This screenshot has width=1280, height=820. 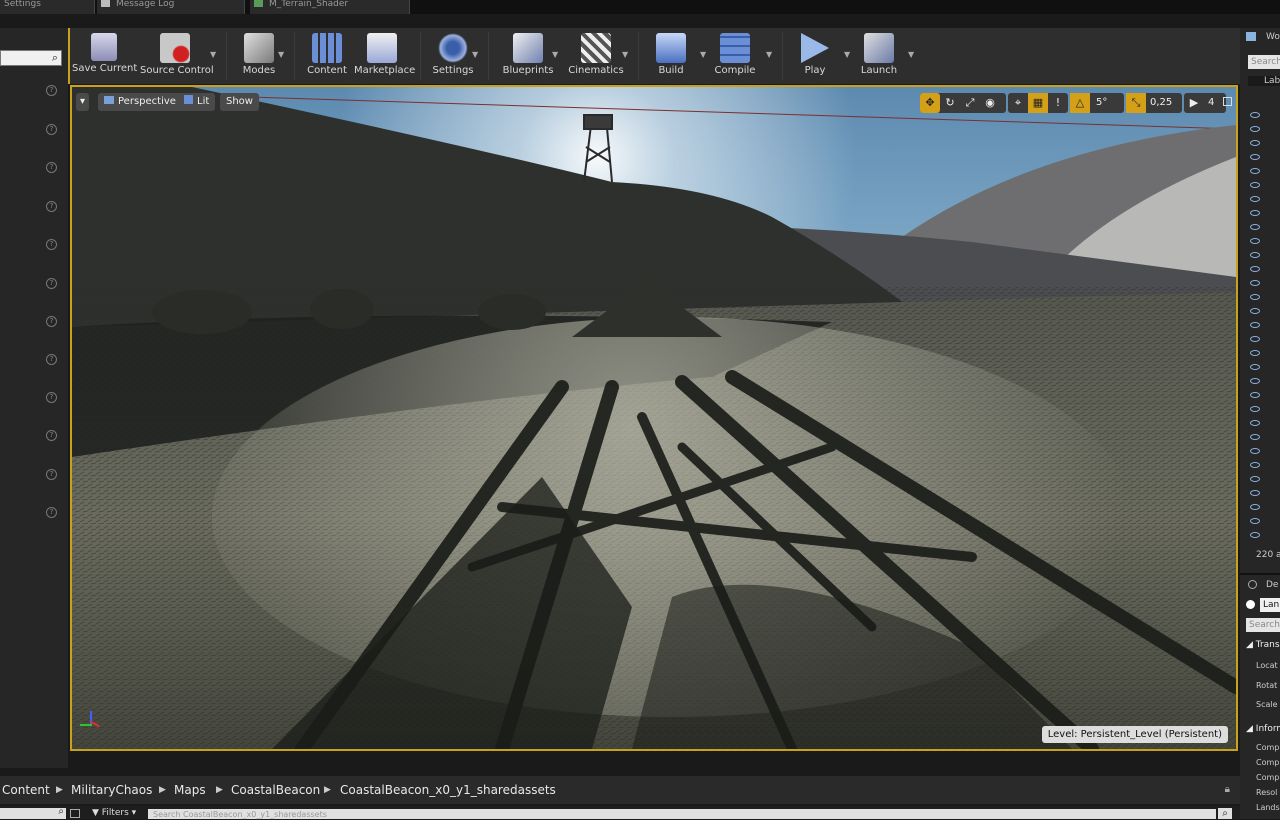 I want to click on save-all-icon, so click(x=75, y=813).